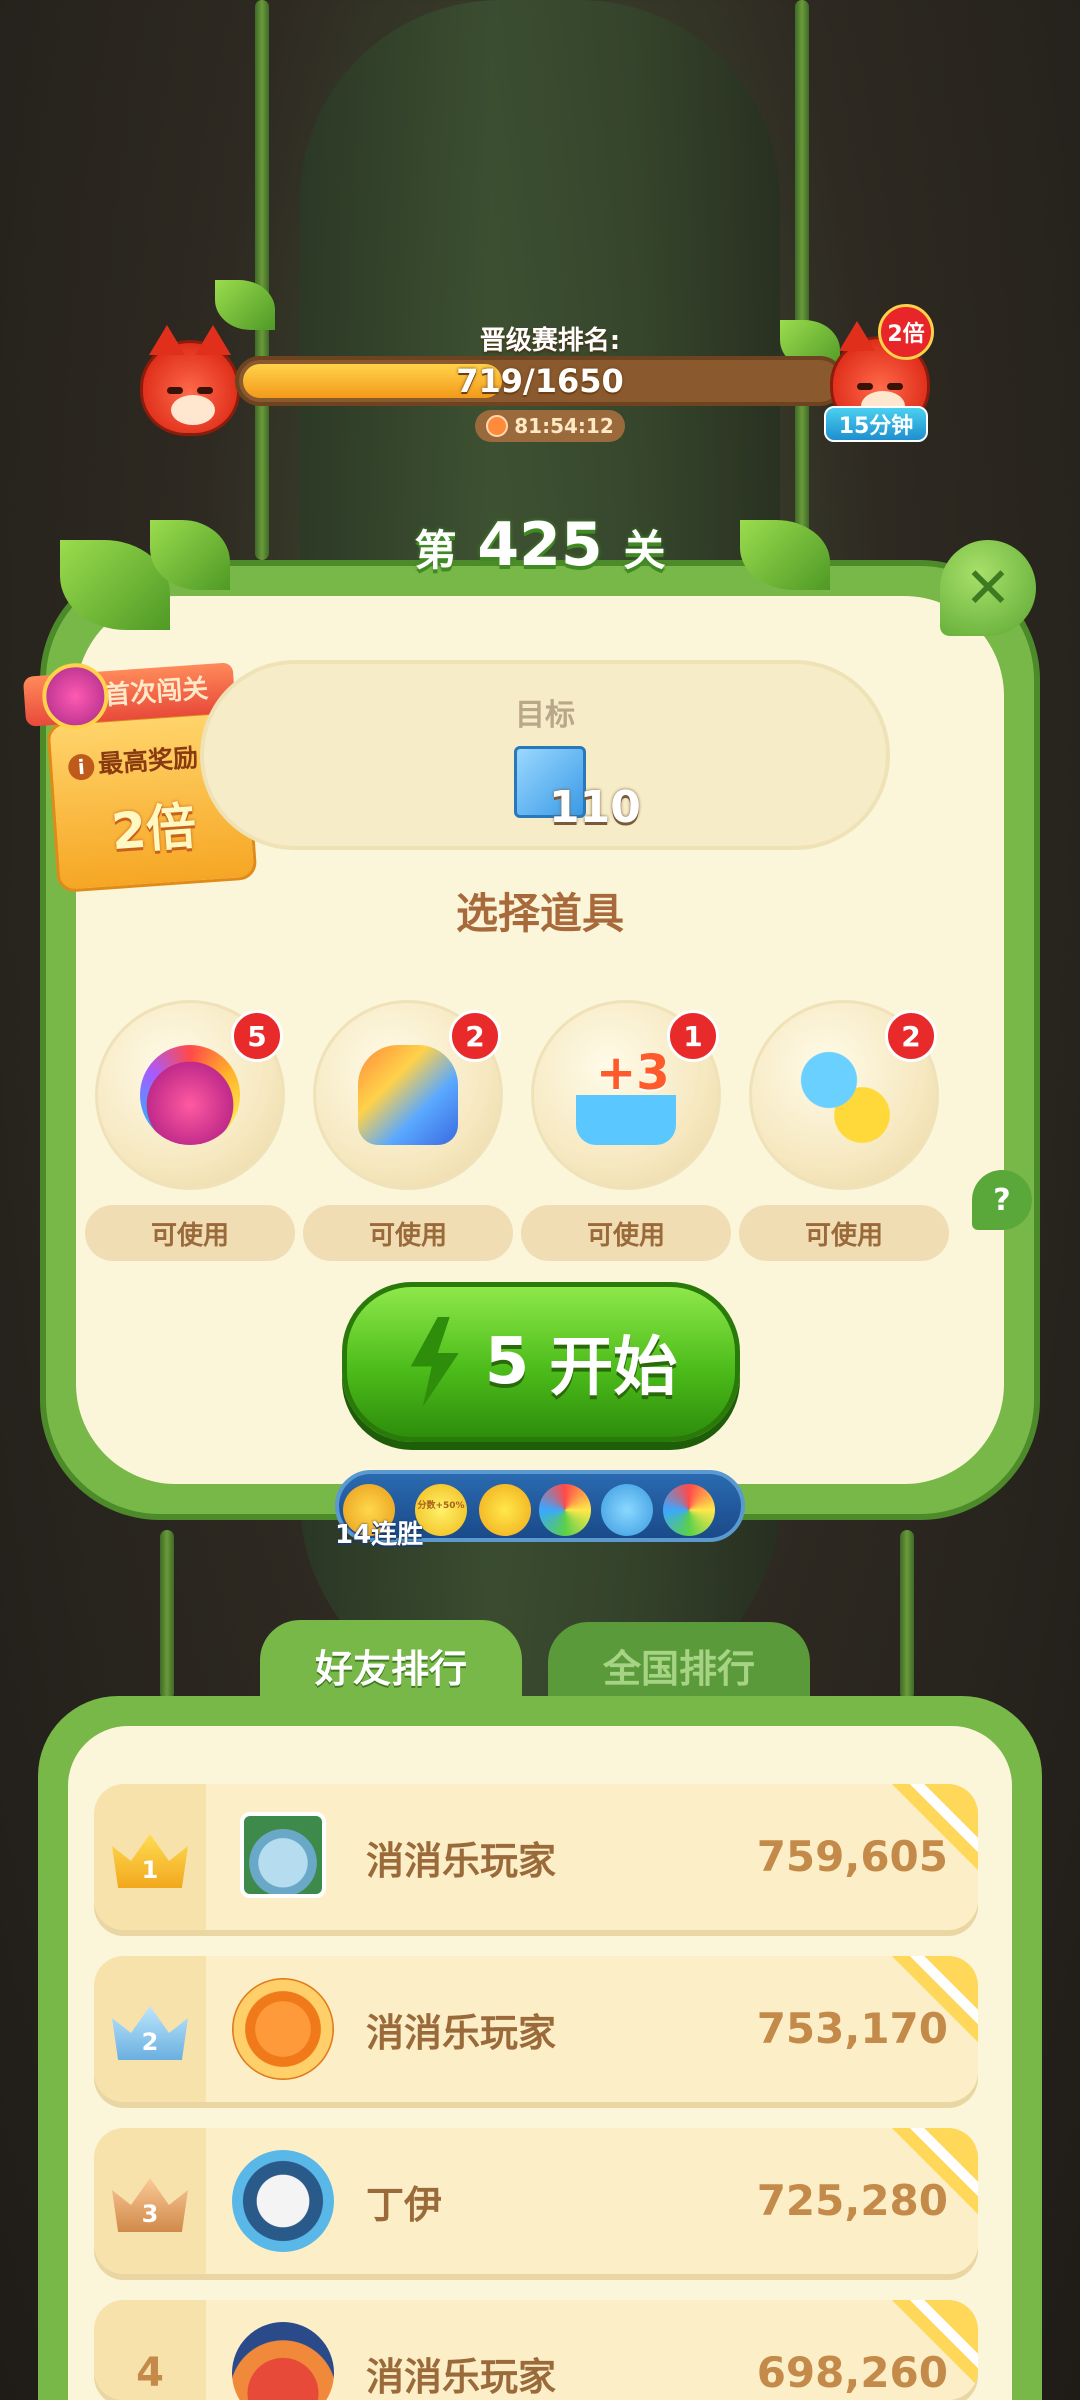 The width and height of the screenshot is (1080, 2400). I want to click on leaderboard-row: 4 消消乐玩家 698,260, so click(536, 2350).